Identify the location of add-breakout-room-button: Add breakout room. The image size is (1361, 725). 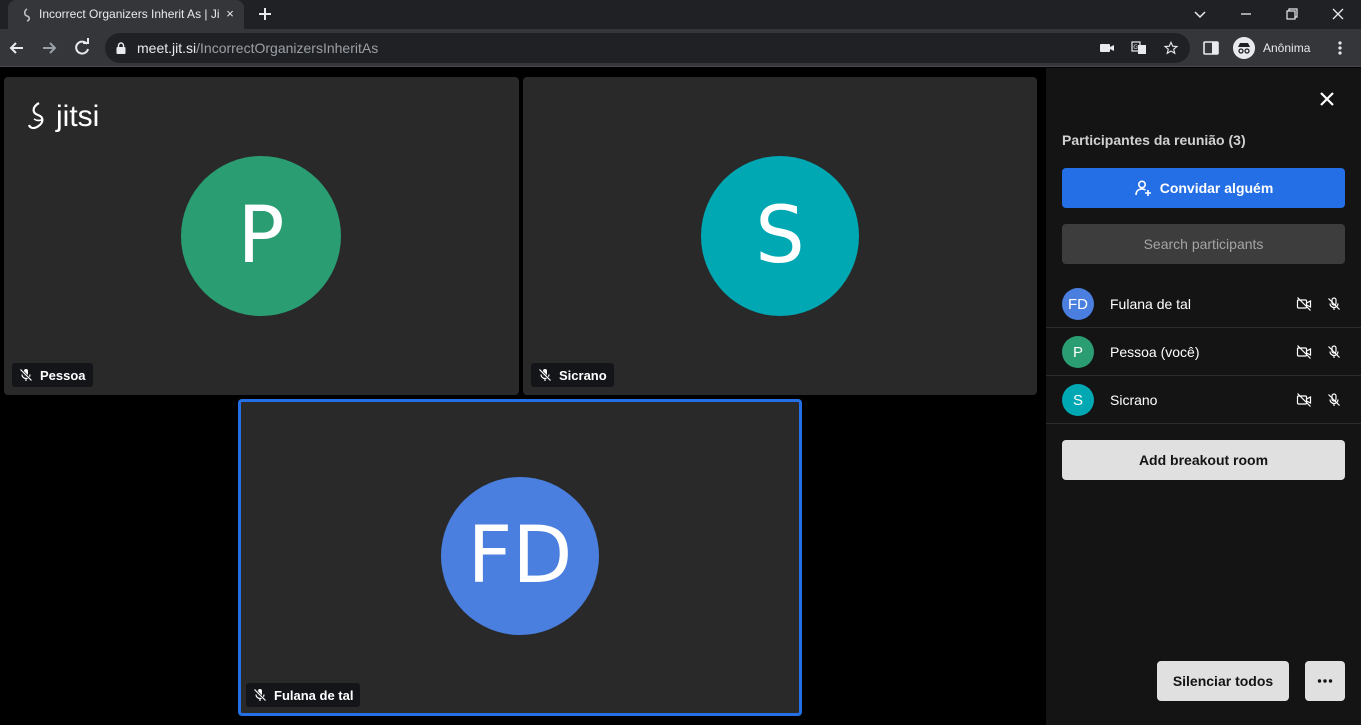
(1203, 460).